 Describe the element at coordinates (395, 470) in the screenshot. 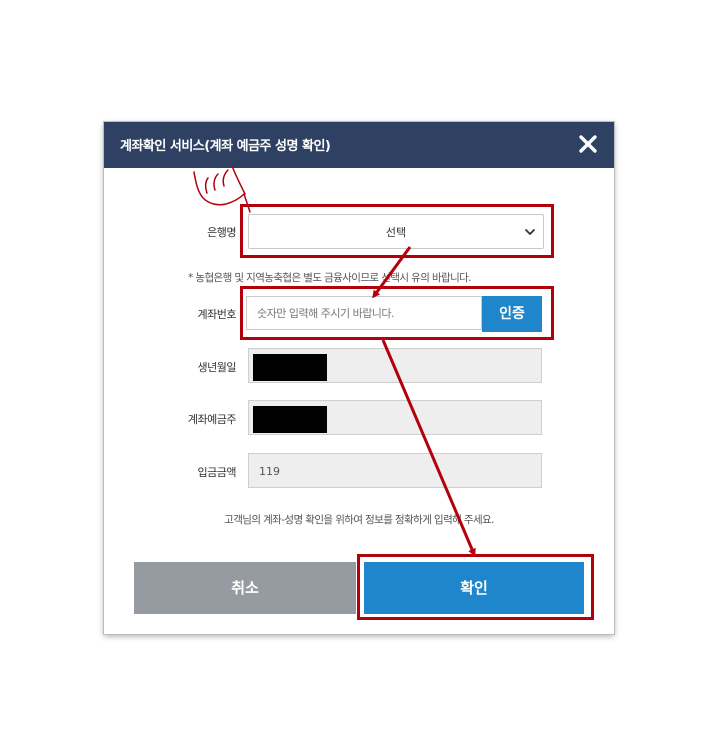

I see `deposit-amount-field: 119` at that location.